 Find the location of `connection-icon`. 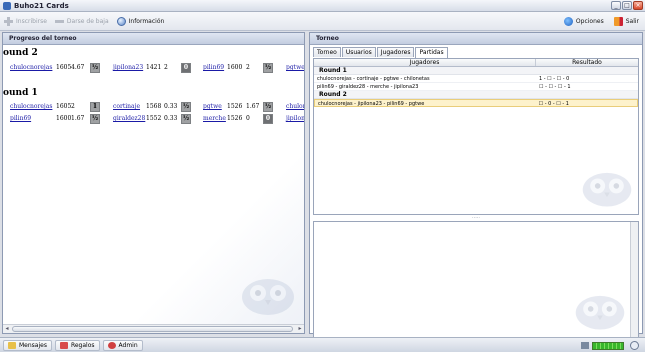

connection-icon is located at coordinates (585, 345).